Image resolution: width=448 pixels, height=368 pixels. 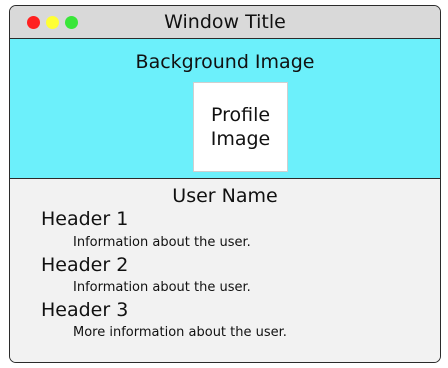 What do you see at coordinates (85, 219) in the screenshot?
I see `section-header-1: Header 1` at bounding box center [85, 219].